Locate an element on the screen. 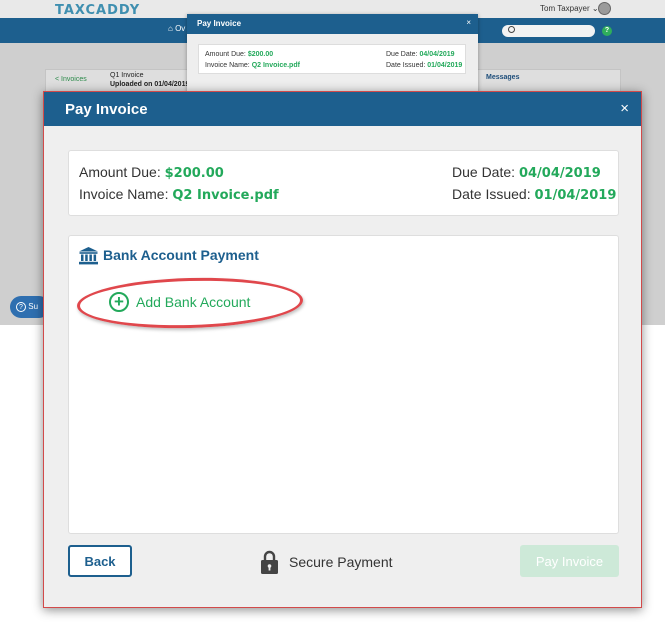  user-menu: Tom Taxpayer ⌄ is located at coordinates (569, 8).